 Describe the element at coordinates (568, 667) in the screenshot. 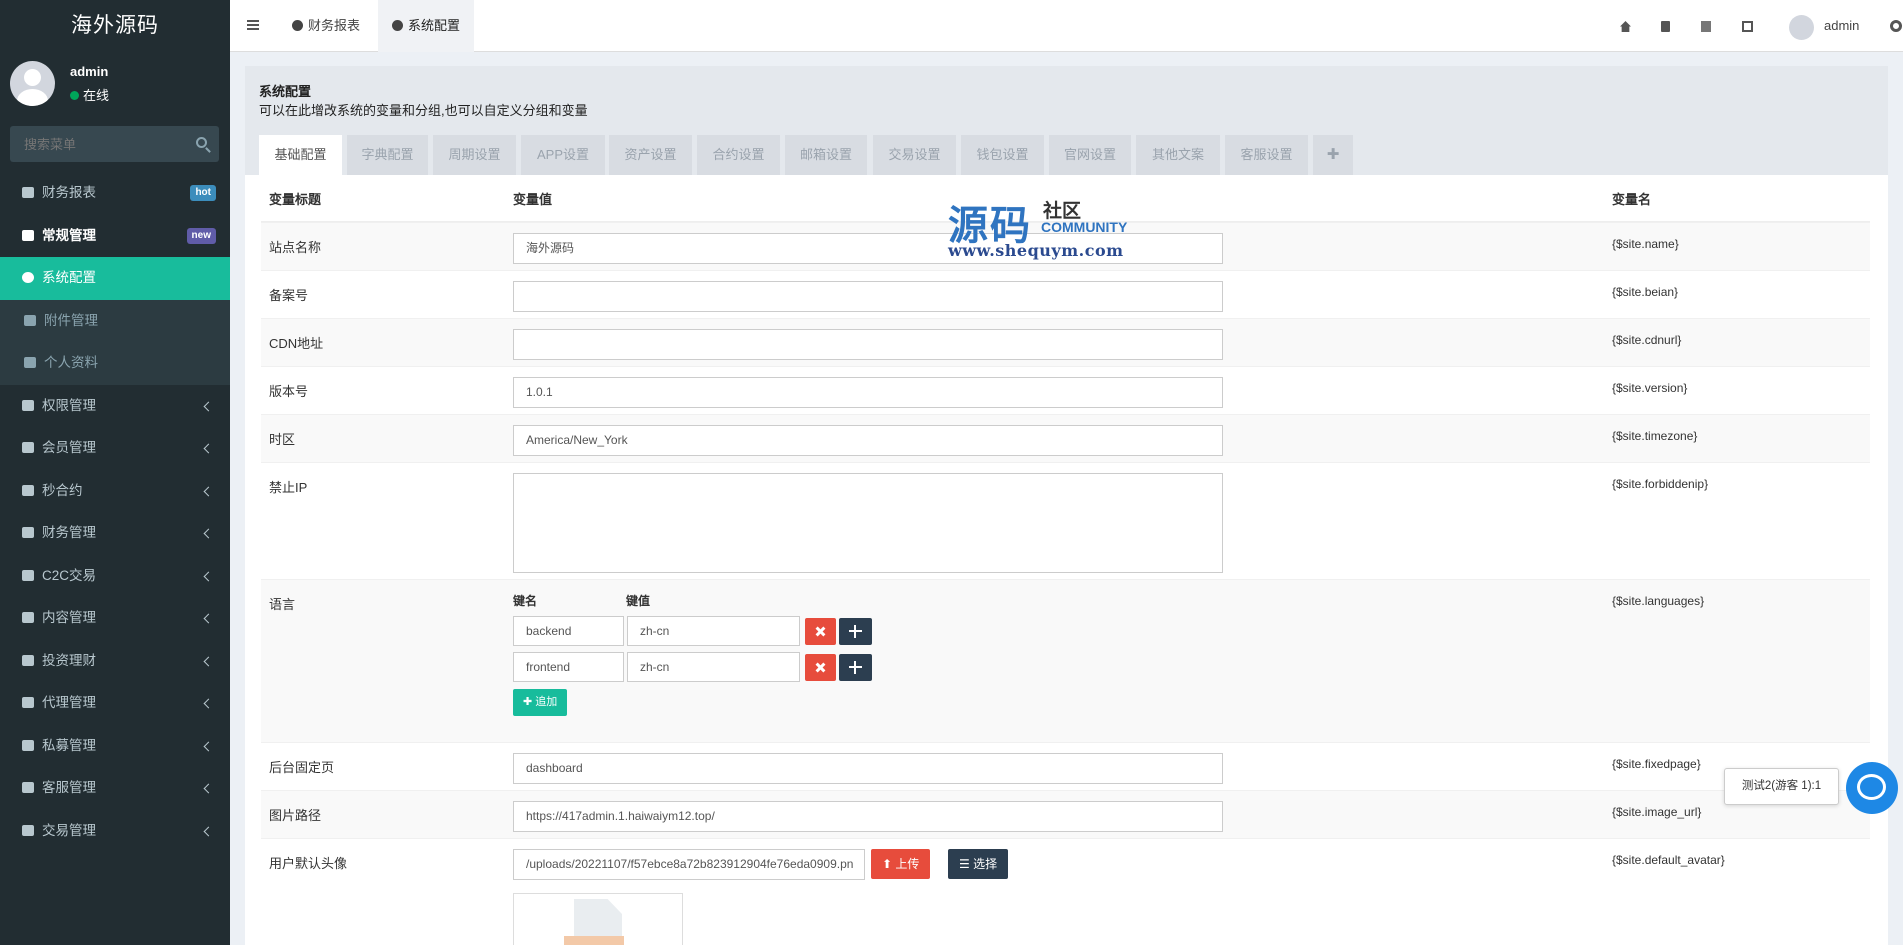

I see `lang-key-input: frontend` at that location.